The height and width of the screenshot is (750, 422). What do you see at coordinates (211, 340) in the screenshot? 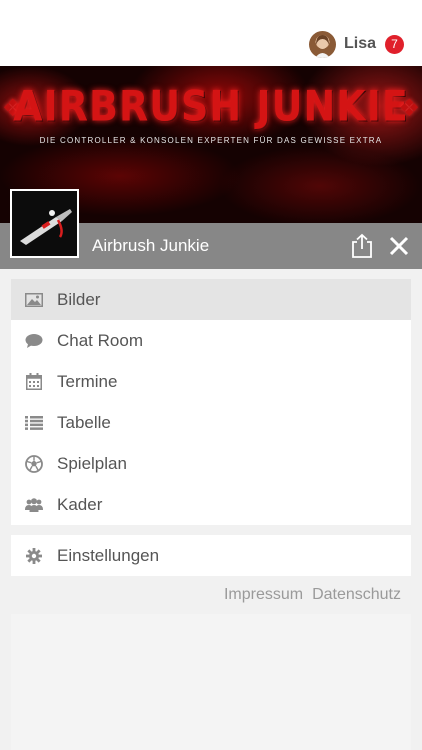
I see `menu-item-chat-room: Chat Room` at bounding box center [211, 340].